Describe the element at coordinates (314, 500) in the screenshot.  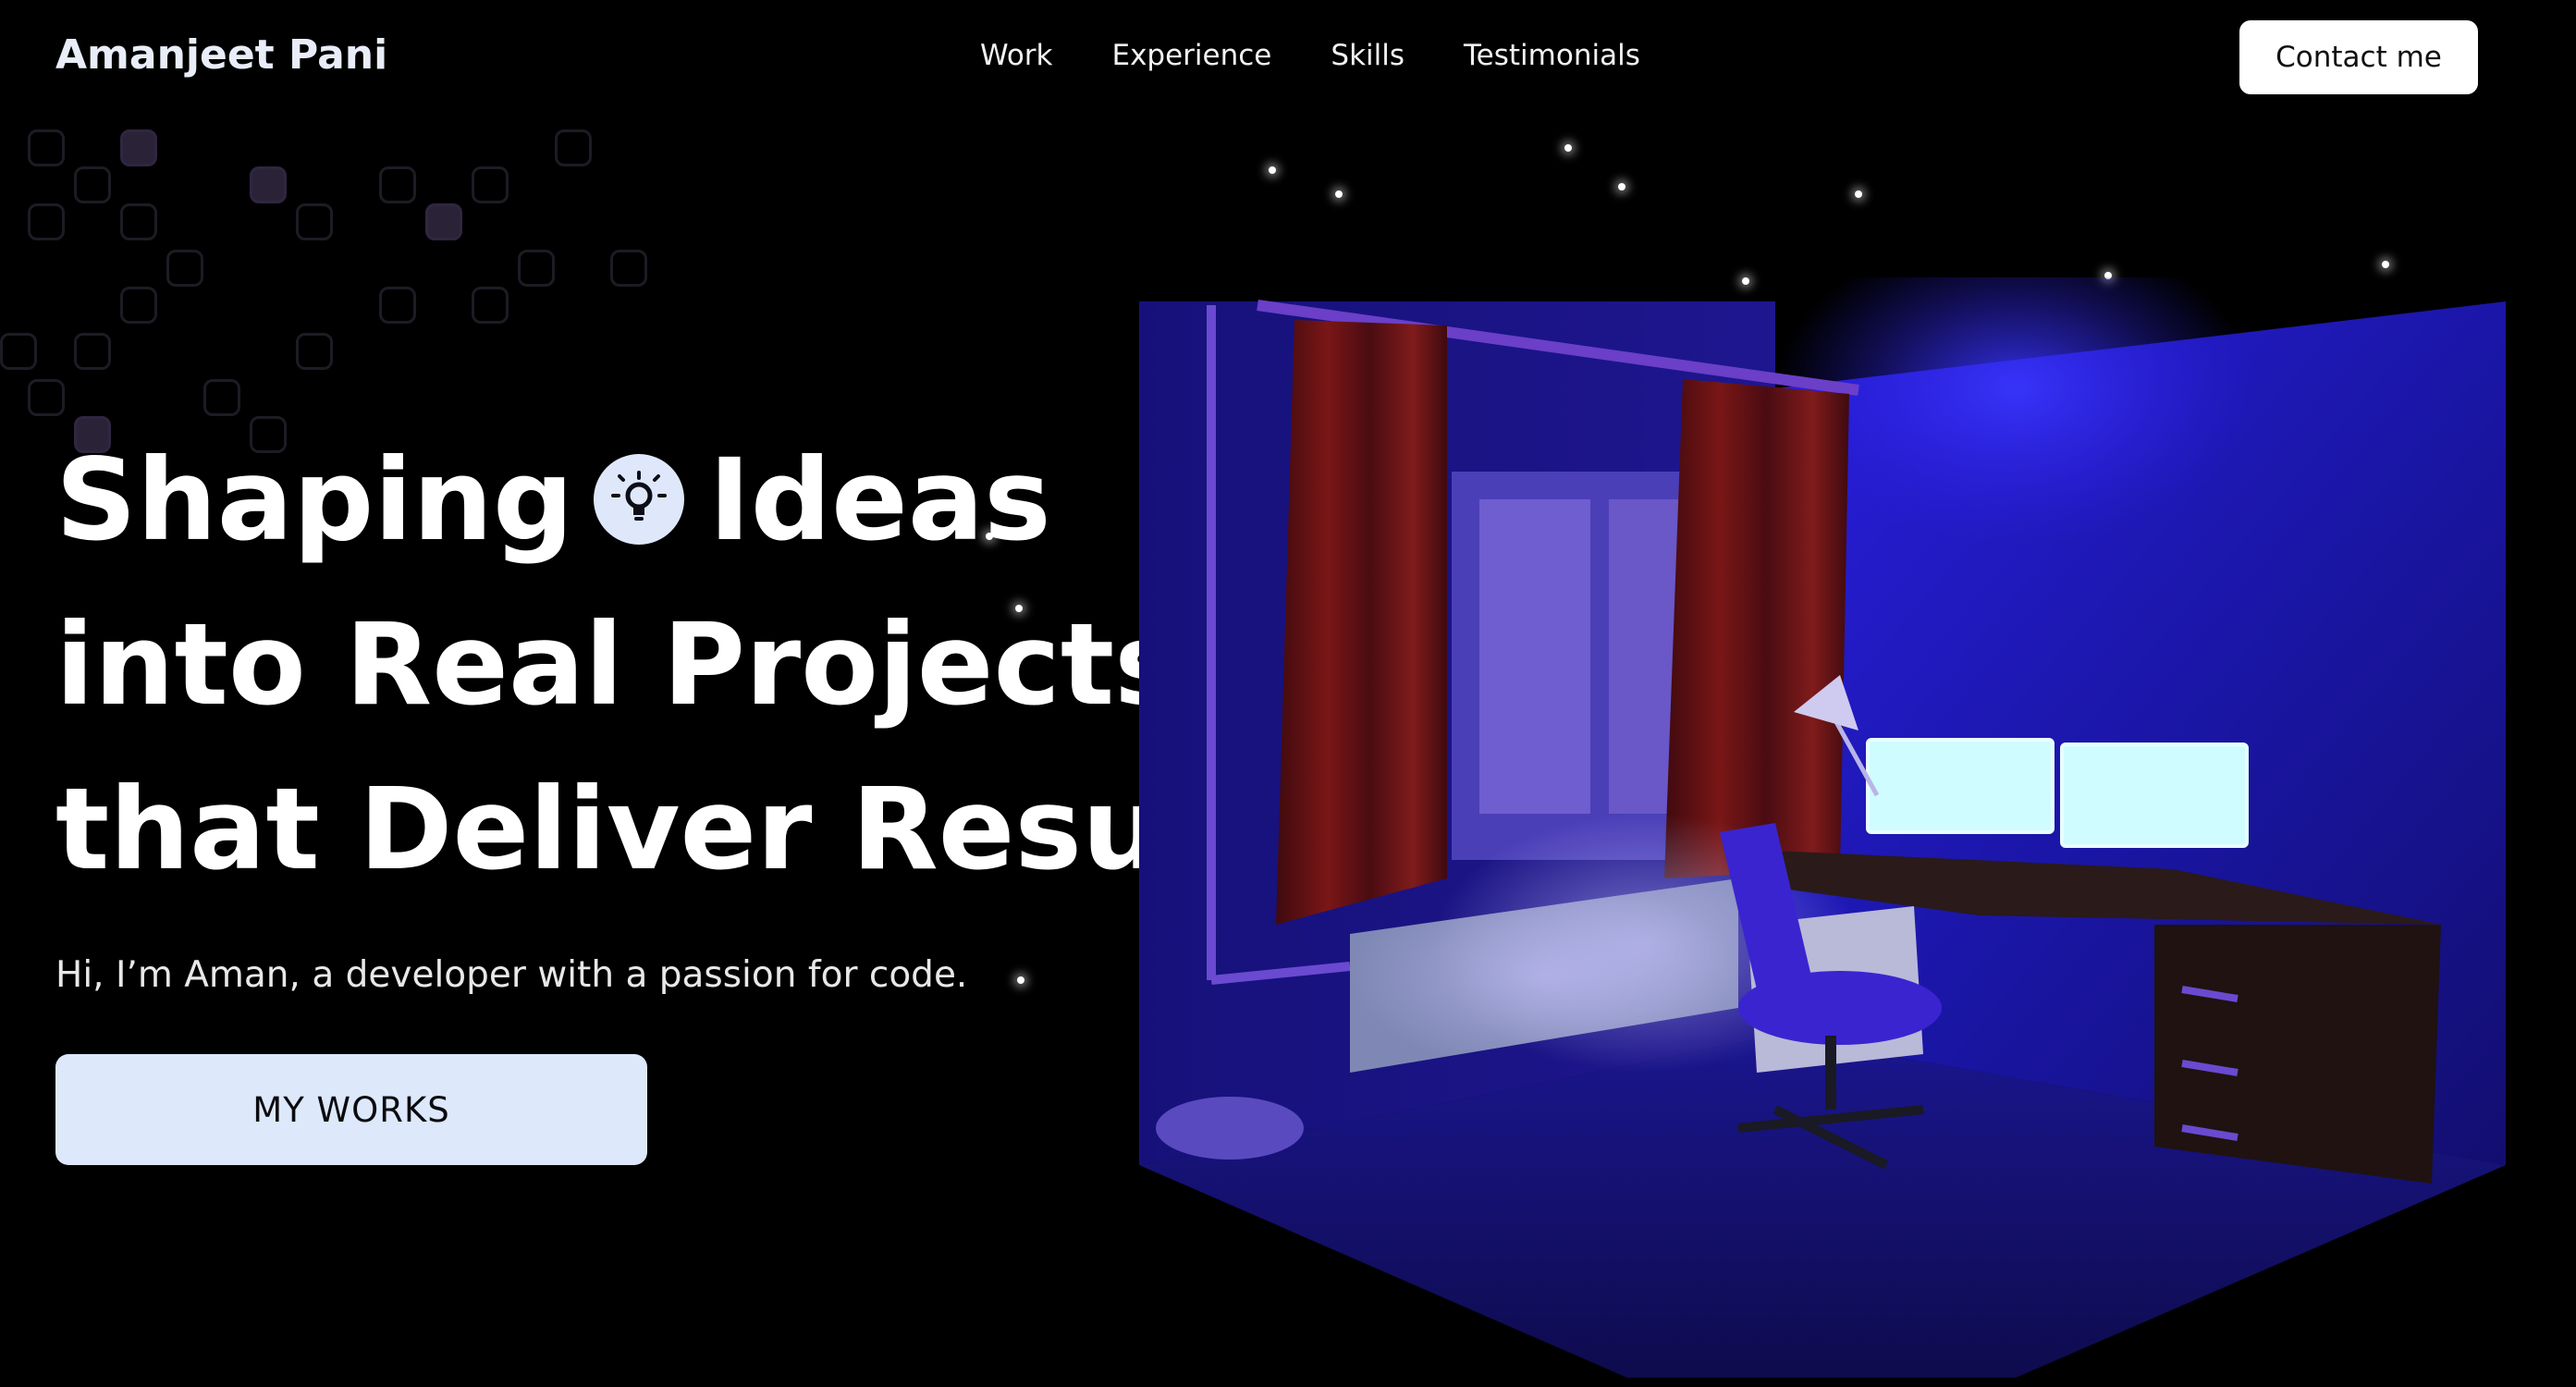
I see `headline-word-shaping: Shaping` at that location.